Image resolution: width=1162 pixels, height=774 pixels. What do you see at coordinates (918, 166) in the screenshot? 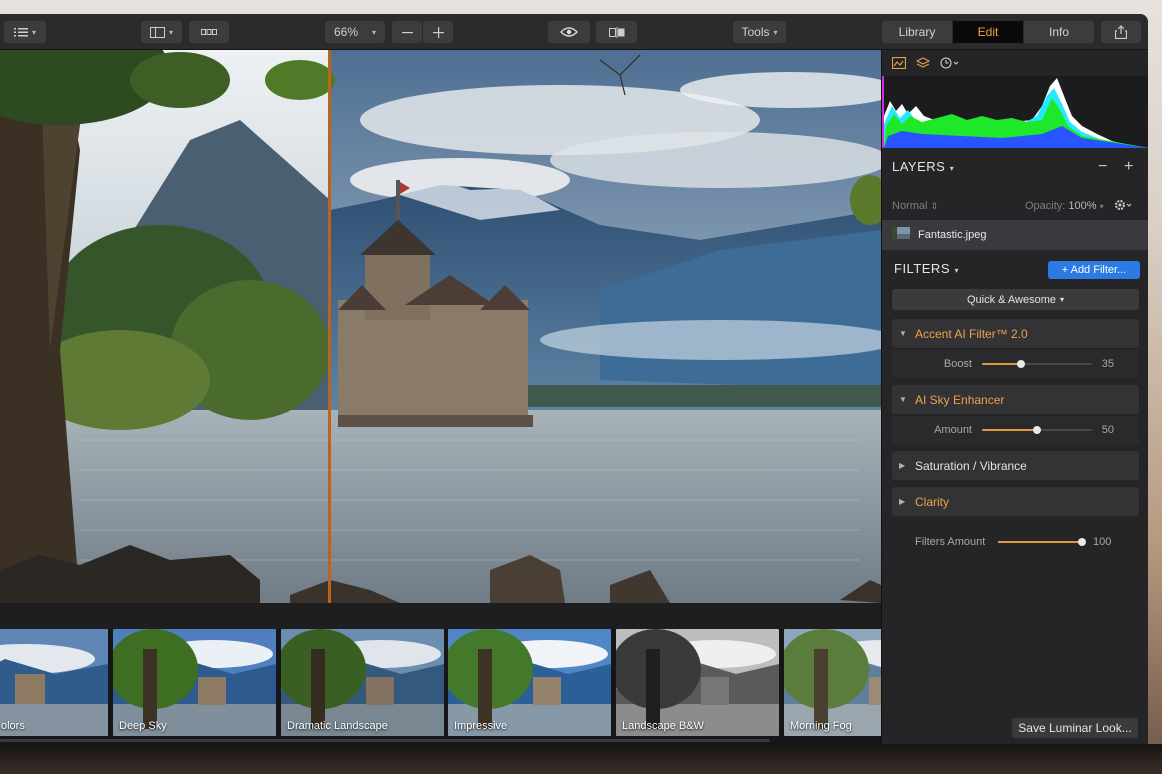
I see `layers-title: LAYERS` at bounding box center [918, 166].